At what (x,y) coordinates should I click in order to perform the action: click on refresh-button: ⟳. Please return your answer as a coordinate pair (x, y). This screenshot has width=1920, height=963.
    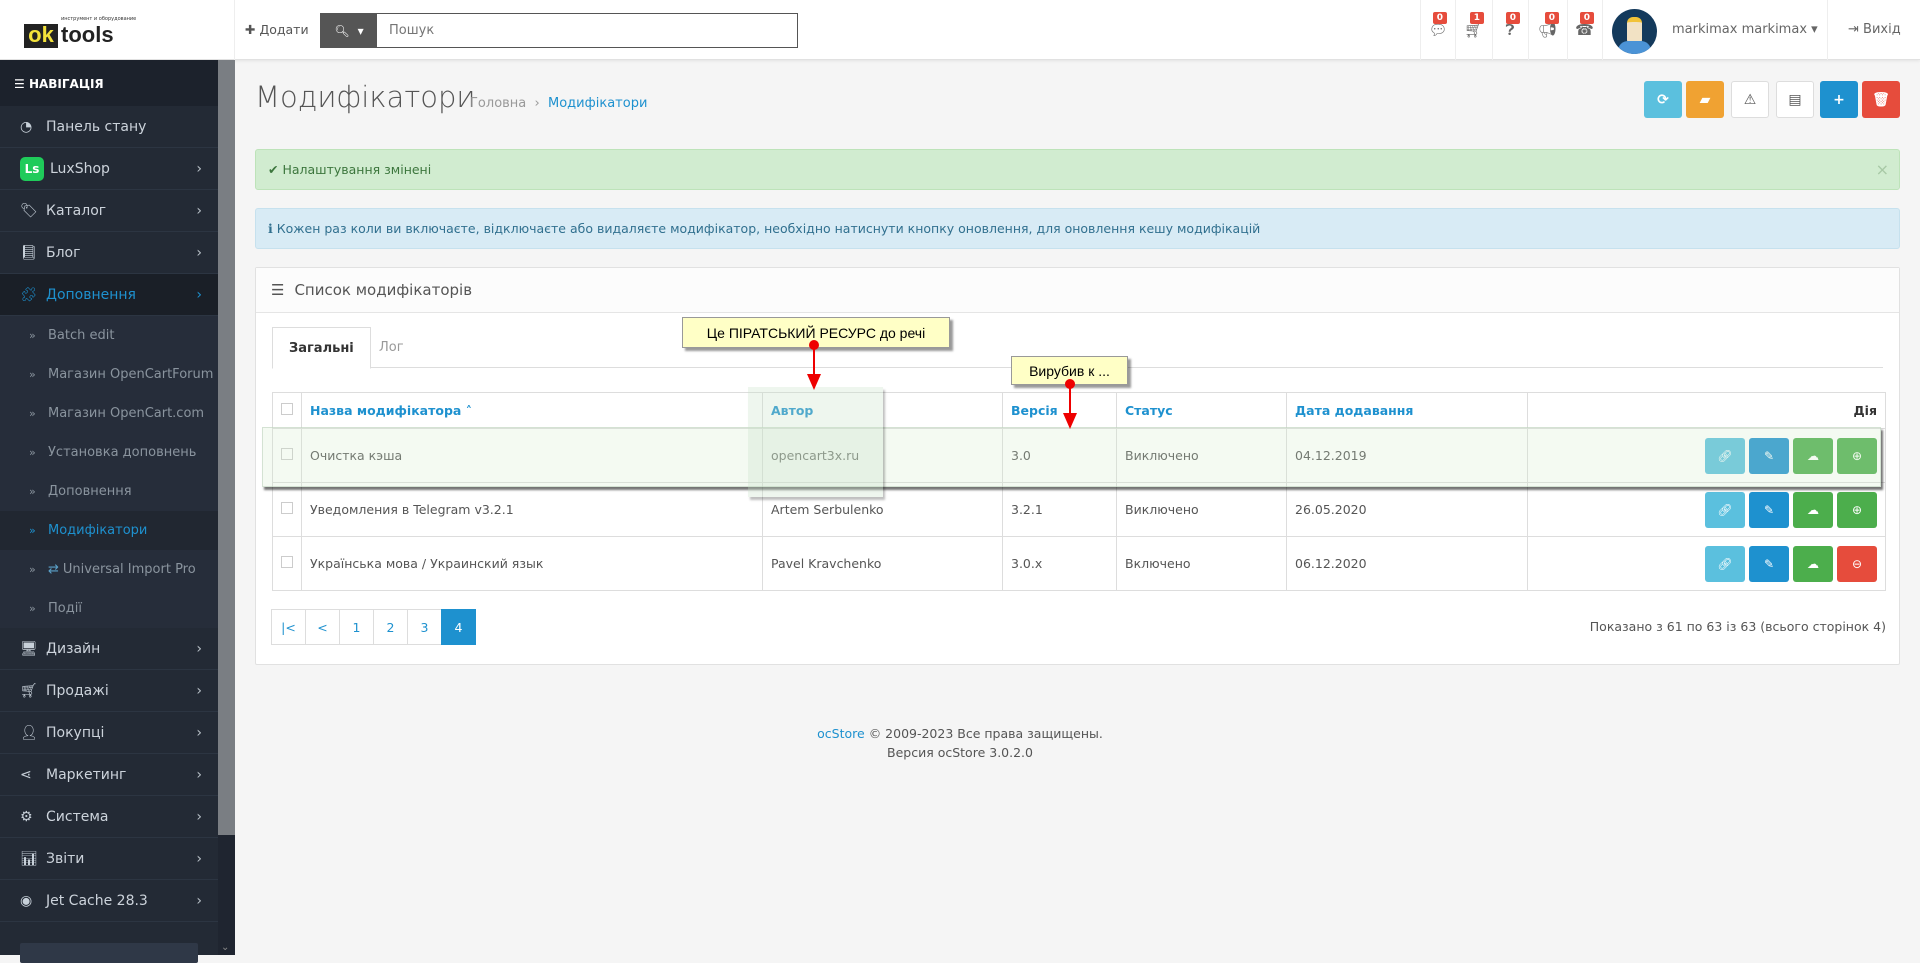
    Looking at the image, I should click on (1663, 99).